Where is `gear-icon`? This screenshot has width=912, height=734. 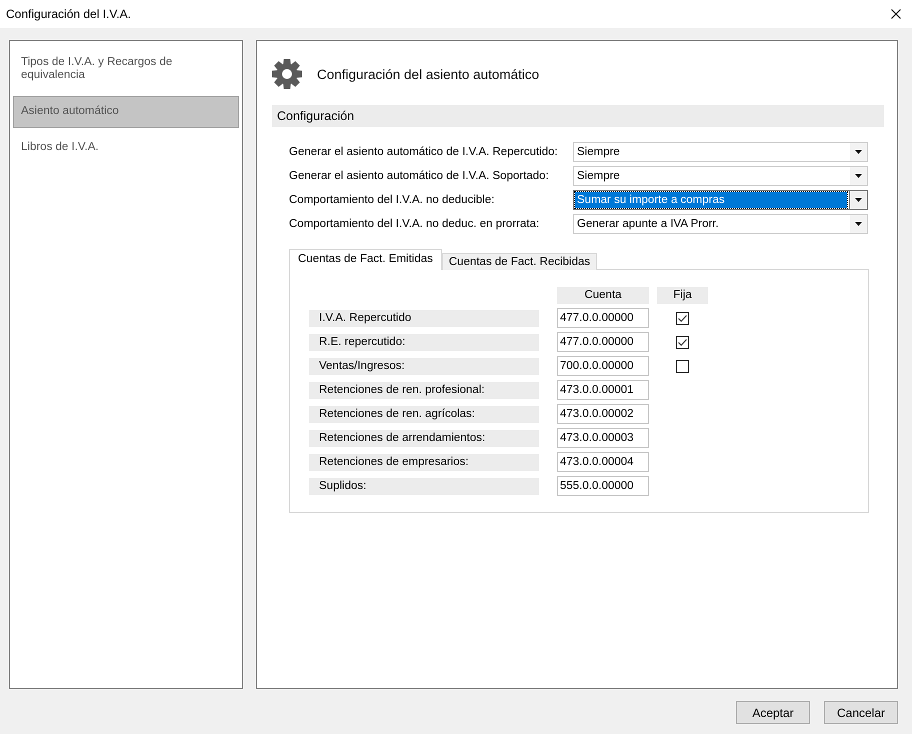
gear-icon is located at coordinates (287, 74).